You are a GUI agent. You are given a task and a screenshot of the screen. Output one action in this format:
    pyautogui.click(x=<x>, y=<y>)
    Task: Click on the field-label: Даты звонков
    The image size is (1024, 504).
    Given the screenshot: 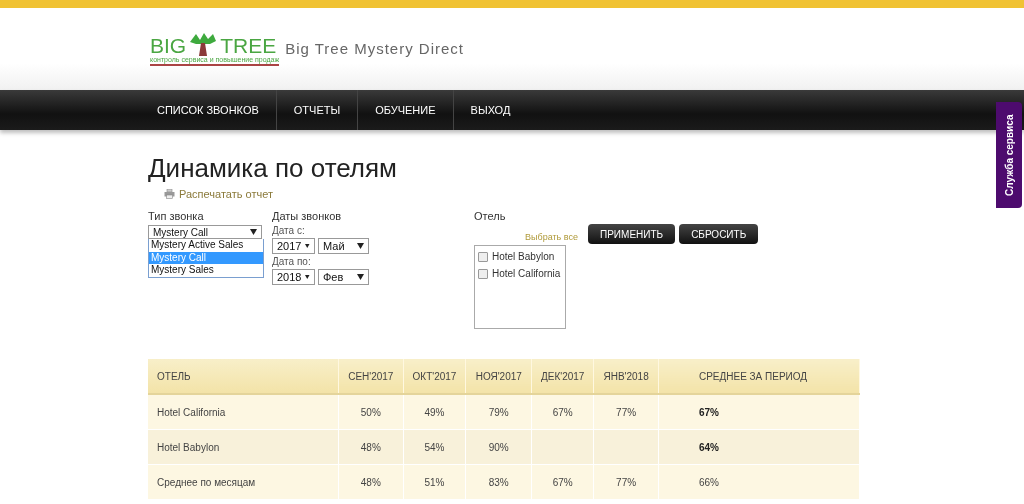 What is the action you would take?
    pyautogui.click(x=307, y=216)
    